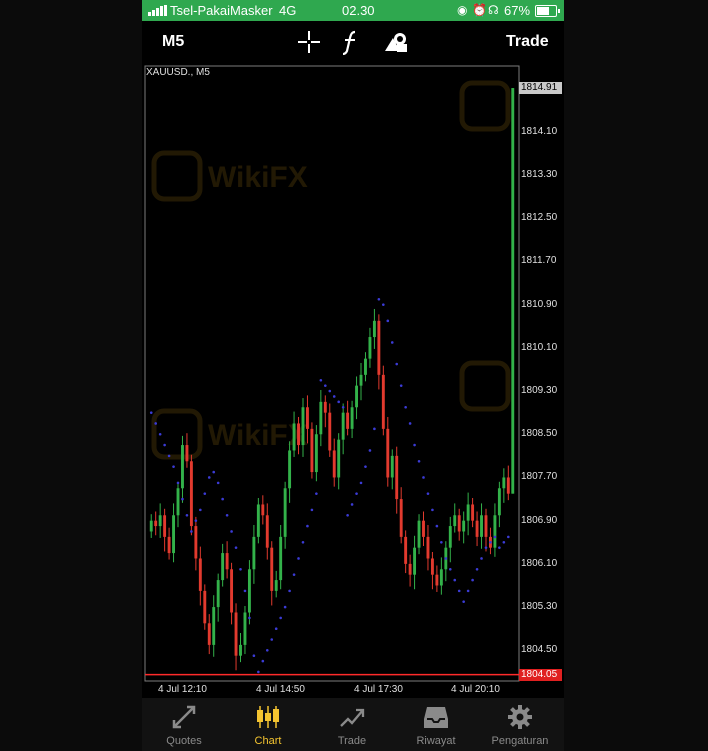 Image resolution: width=708 pixels, height=751 pixels. Describe the element at coordinates (539, 304) in the screenshot. I see `y-tick-label: 1810.90` at that location.